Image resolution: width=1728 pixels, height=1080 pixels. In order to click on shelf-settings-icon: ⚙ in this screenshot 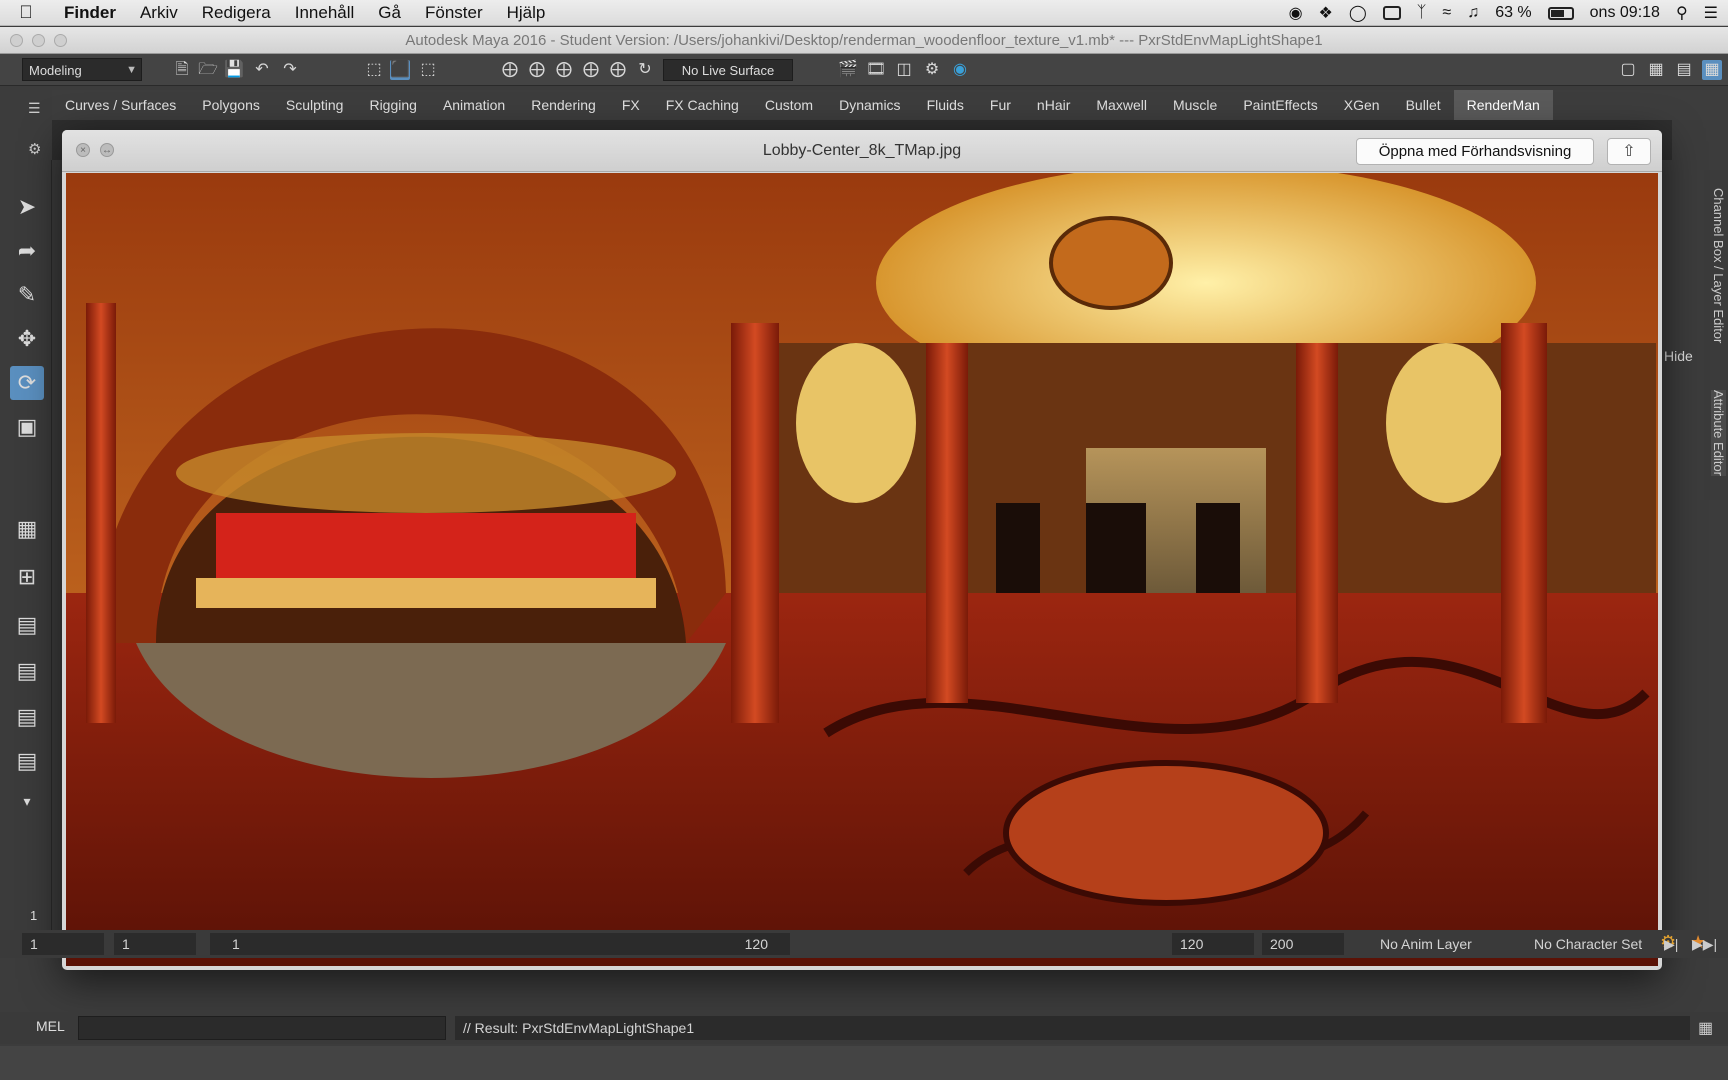, I will do `click(34, 149)`.